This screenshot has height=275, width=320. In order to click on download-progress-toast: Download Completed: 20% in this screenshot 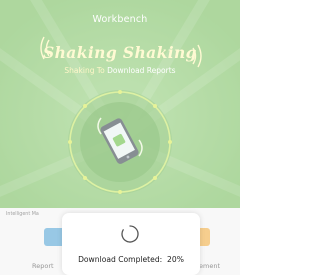, I will do `click(131, 244)`.